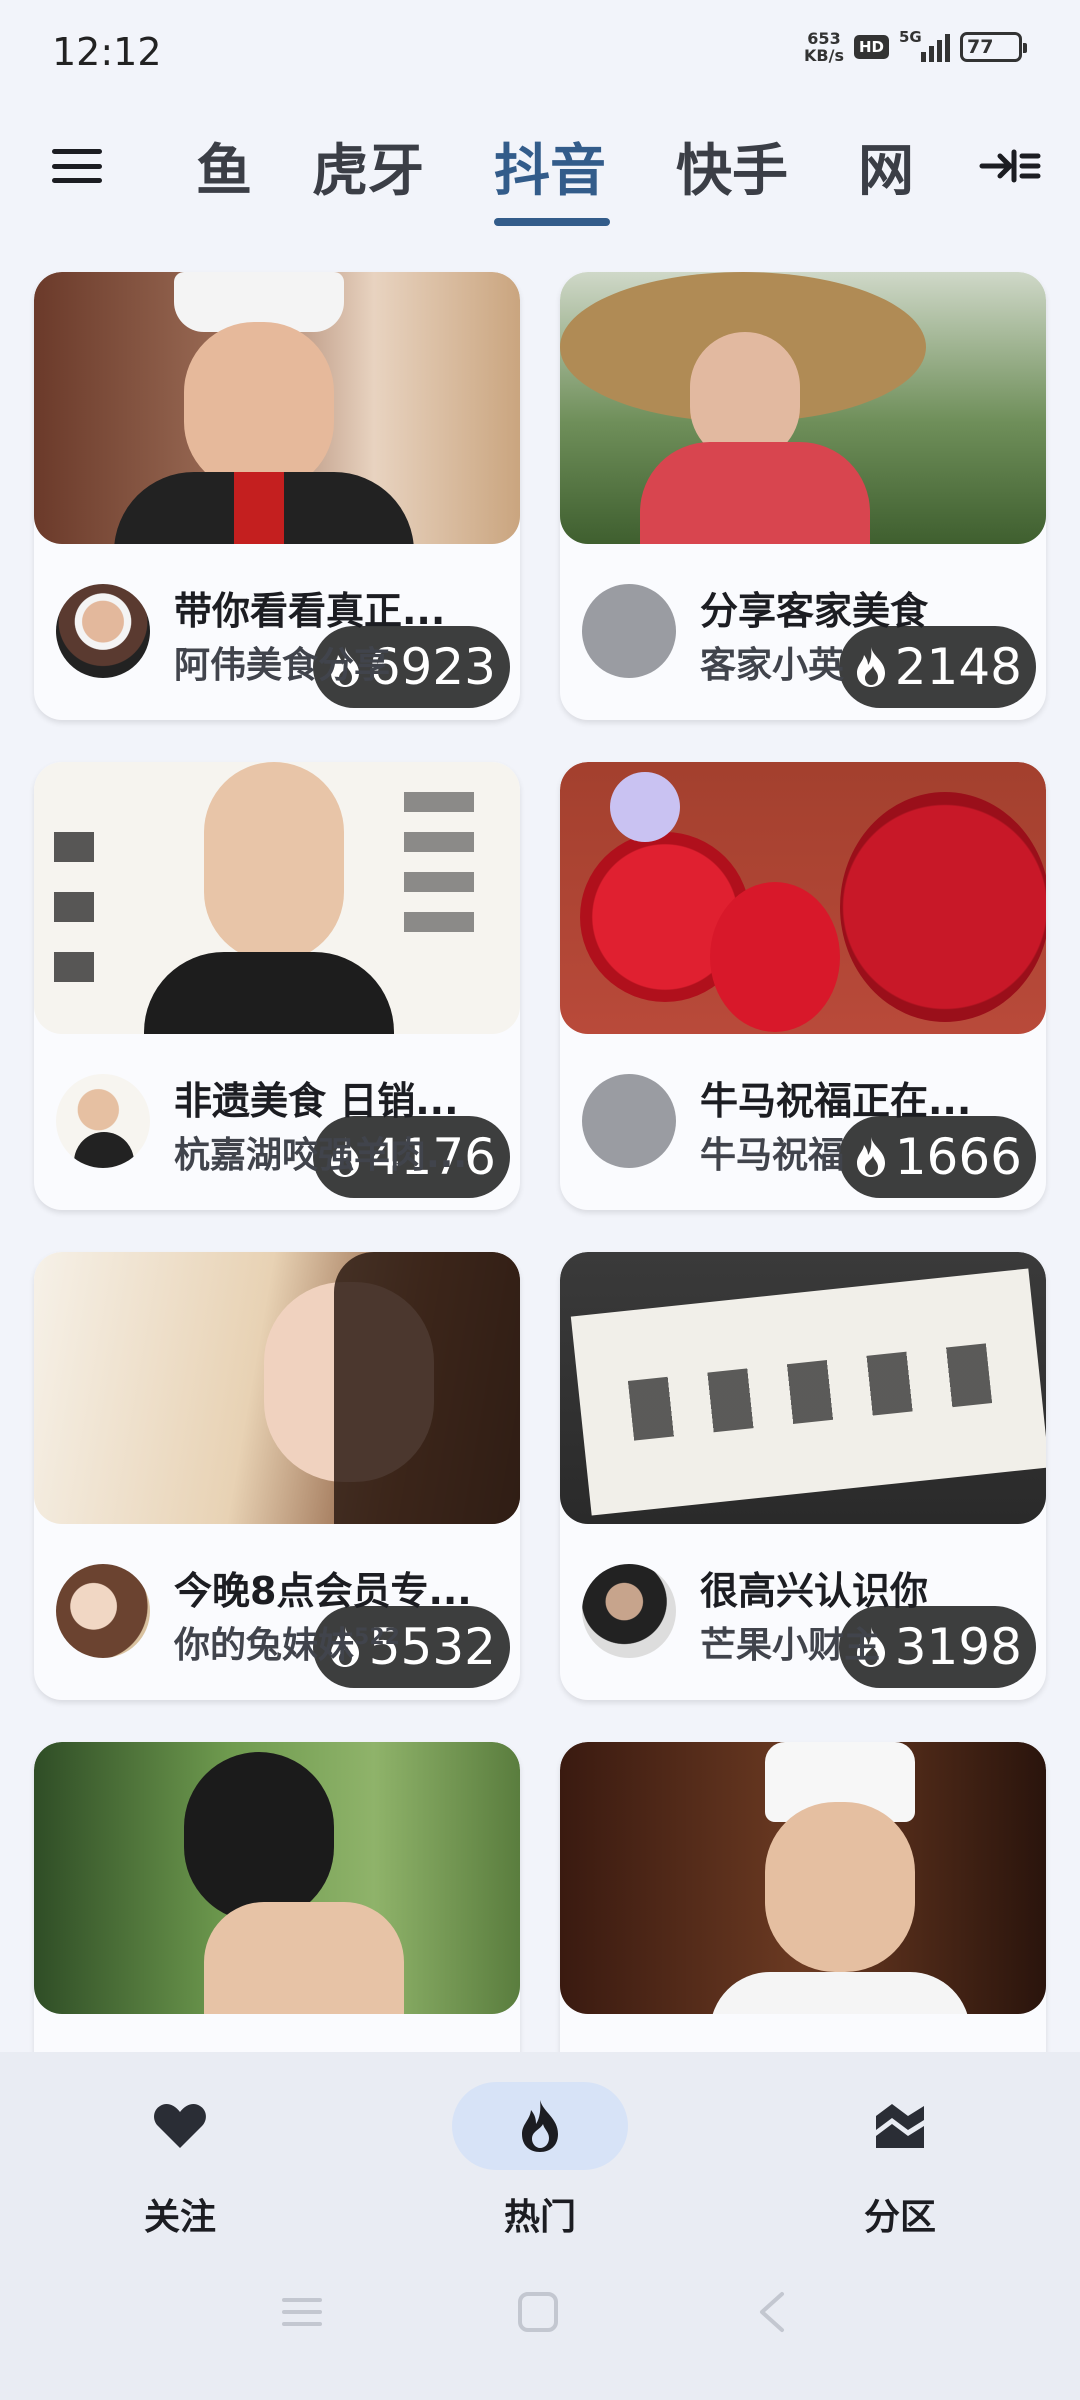  Describe the element at coordinates (540, 2126) in the screenshot. I see `flame-icon` at that location.